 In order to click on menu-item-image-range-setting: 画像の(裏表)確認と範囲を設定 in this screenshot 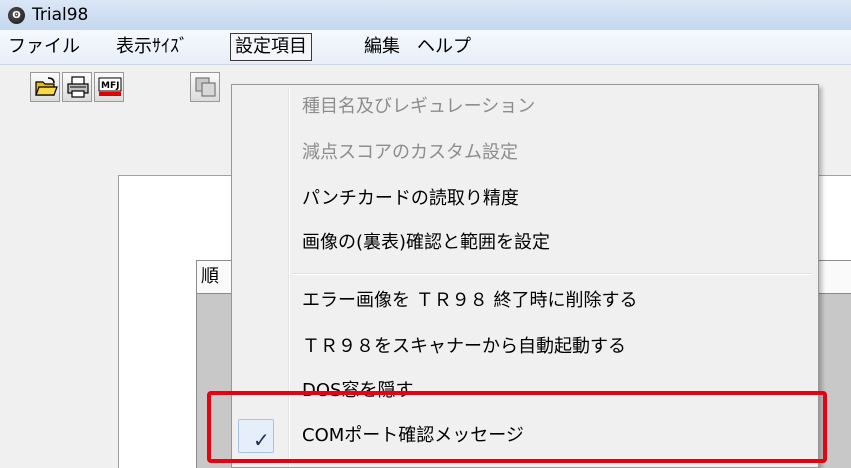, I will do `click(525, 243)`.